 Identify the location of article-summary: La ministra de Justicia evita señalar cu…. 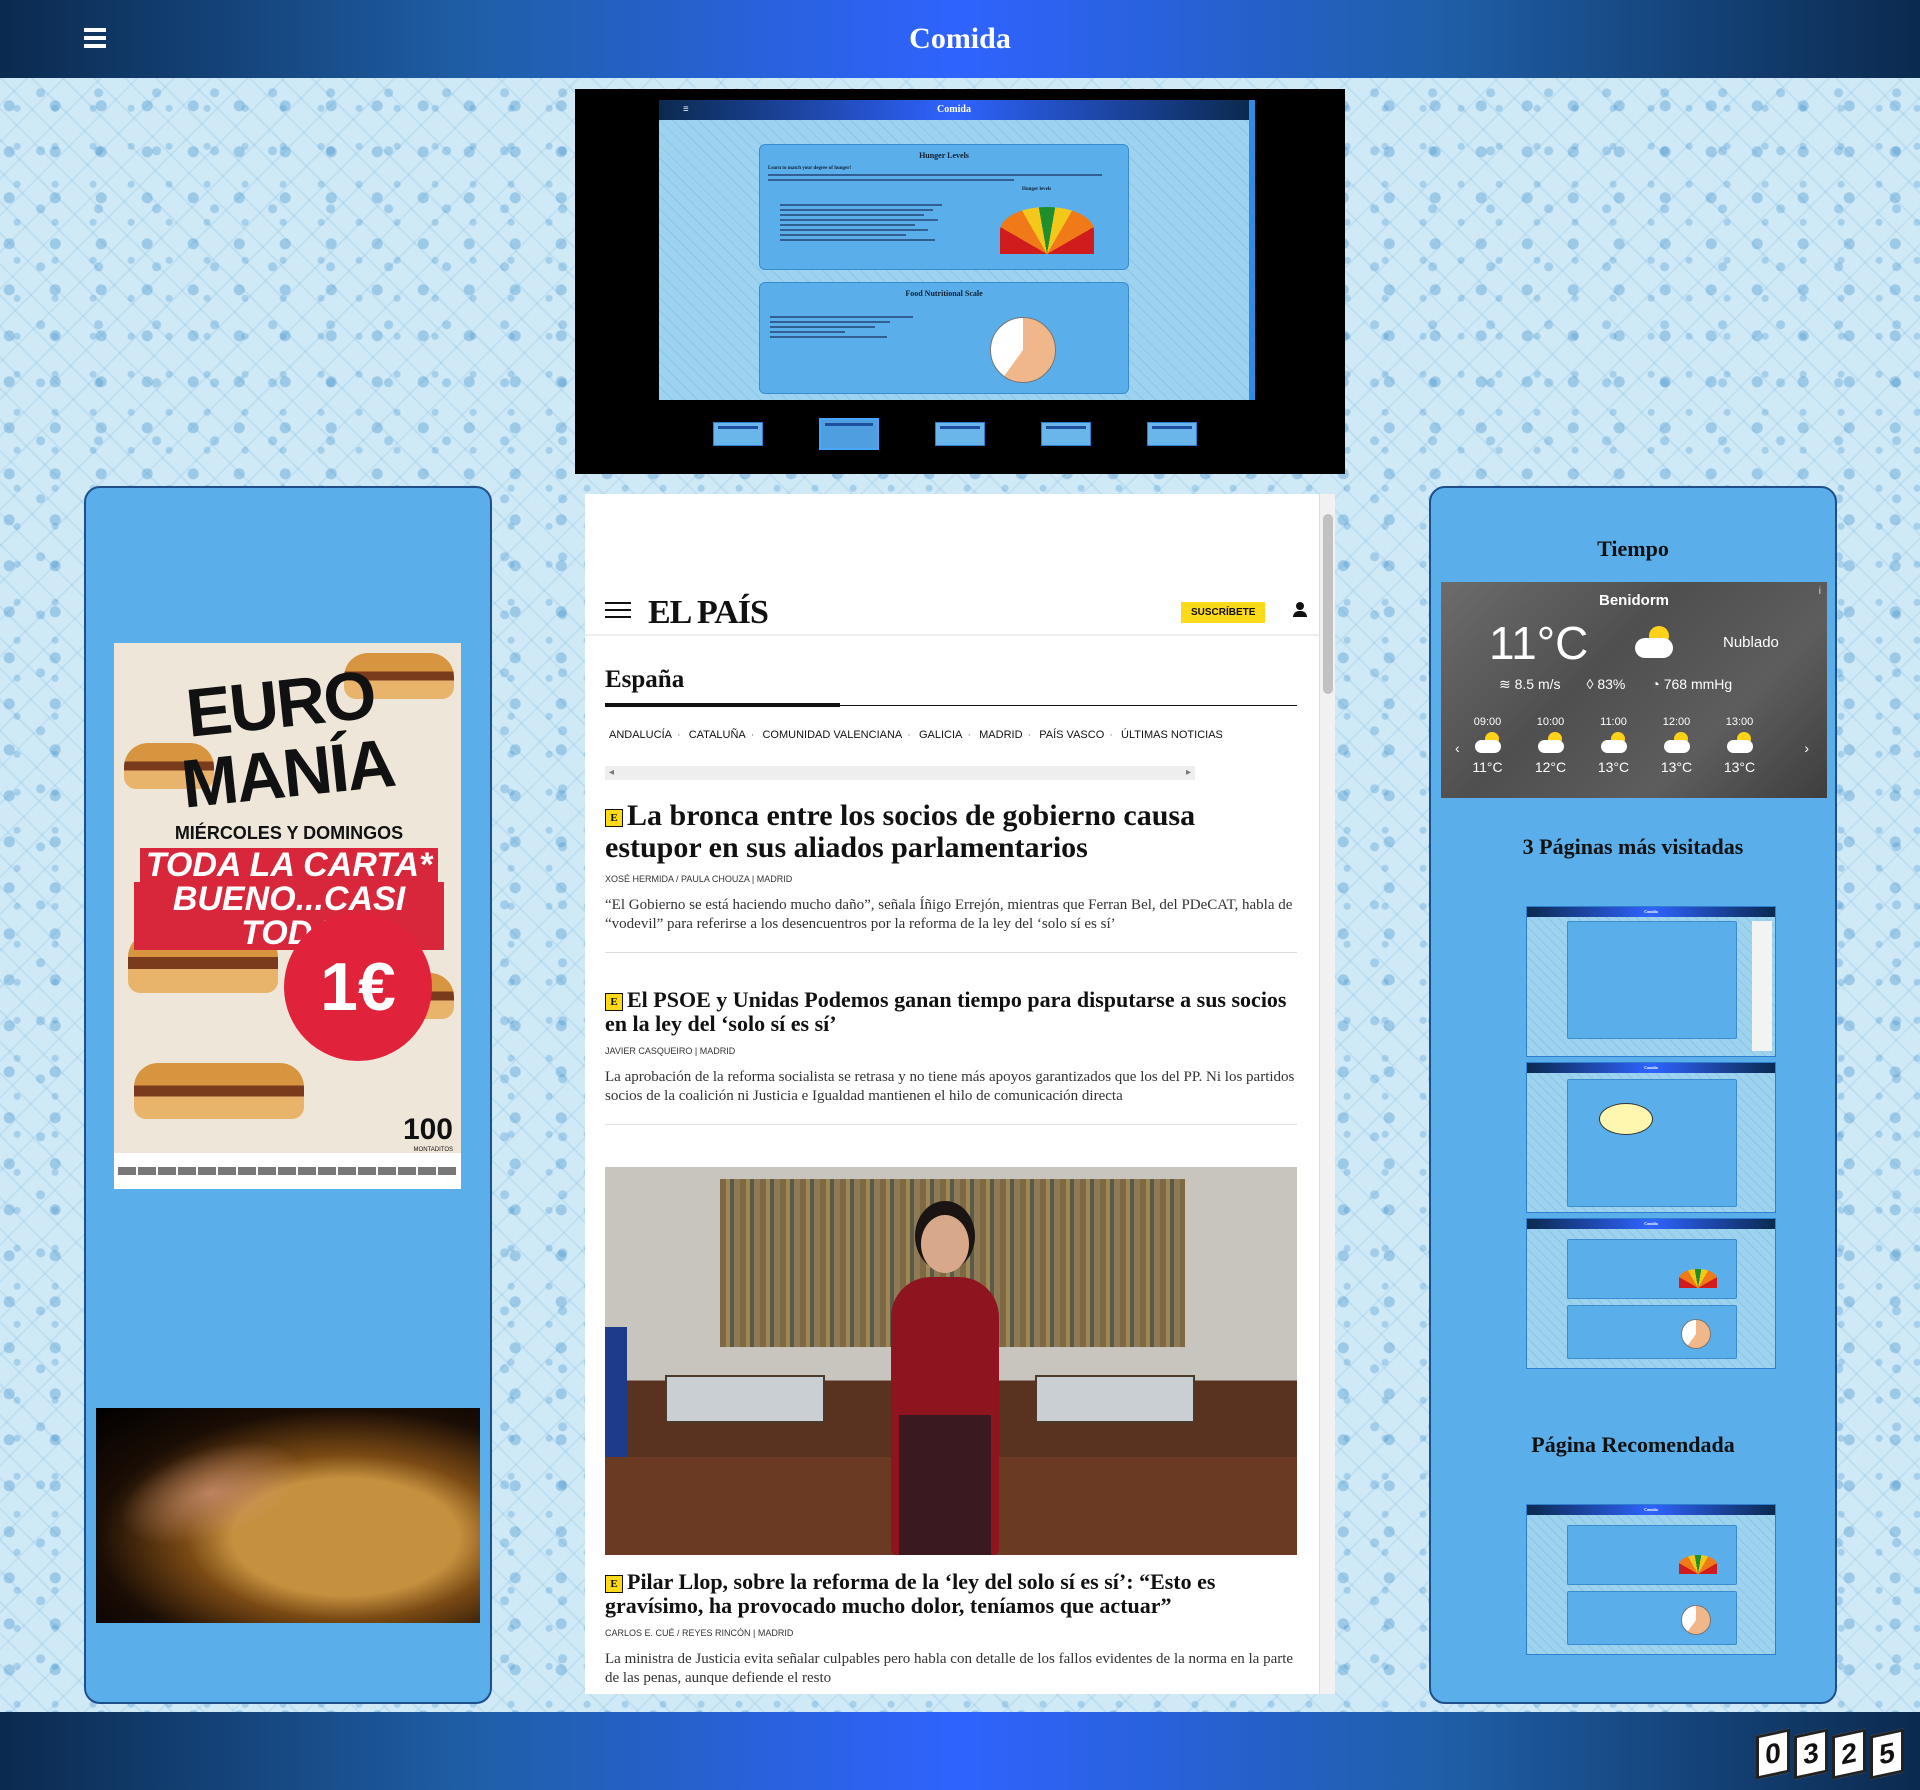
(949, 1668).